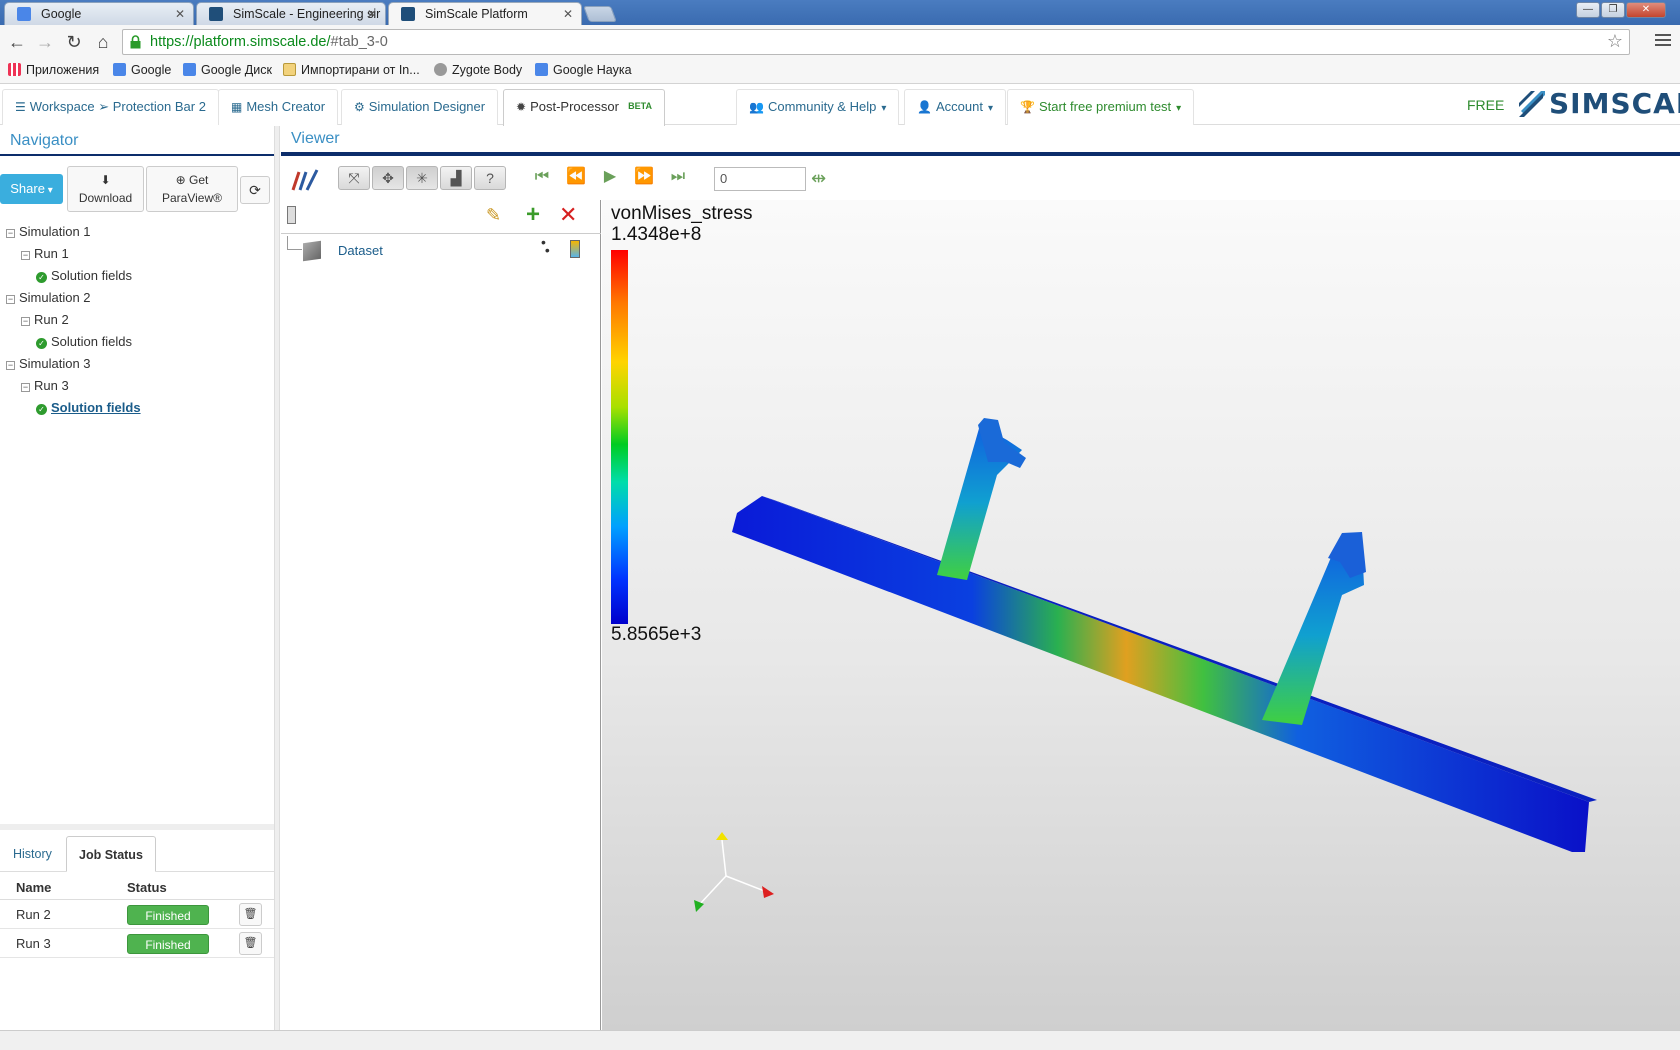 Image resolution: width=1680 pixels, height=1050 pixels. Describe the element at coordinates (441, 252) in the screenshot. I see `pipeline-item-dataset: Dataset • •` at that location.